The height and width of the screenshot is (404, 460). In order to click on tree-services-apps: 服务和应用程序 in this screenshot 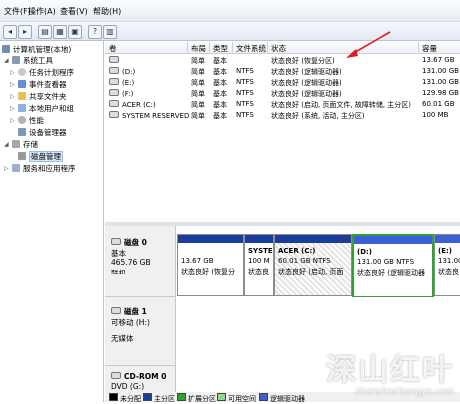, I will do `click(44, 168)`.